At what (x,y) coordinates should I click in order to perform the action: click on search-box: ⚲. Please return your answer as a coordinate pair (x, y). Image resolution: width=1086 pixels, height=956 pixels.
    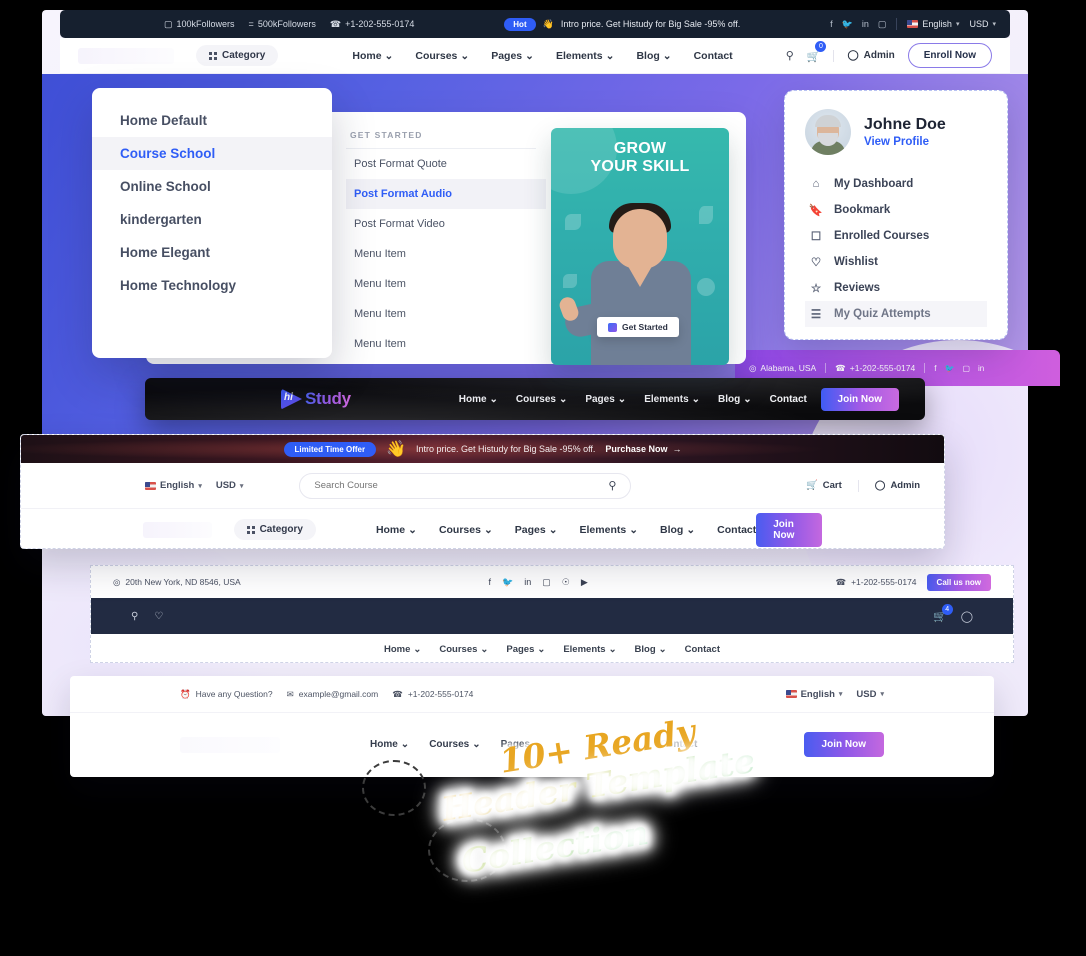
    Looking at the image, I should click on (465, 485).